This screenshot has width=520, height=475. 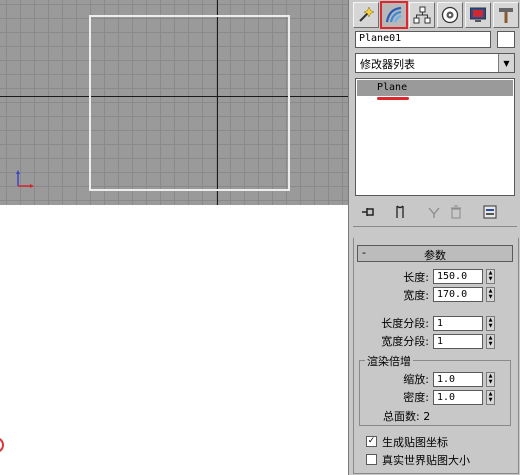 I want to click on utilities-icon, so click(x=506, y=15).